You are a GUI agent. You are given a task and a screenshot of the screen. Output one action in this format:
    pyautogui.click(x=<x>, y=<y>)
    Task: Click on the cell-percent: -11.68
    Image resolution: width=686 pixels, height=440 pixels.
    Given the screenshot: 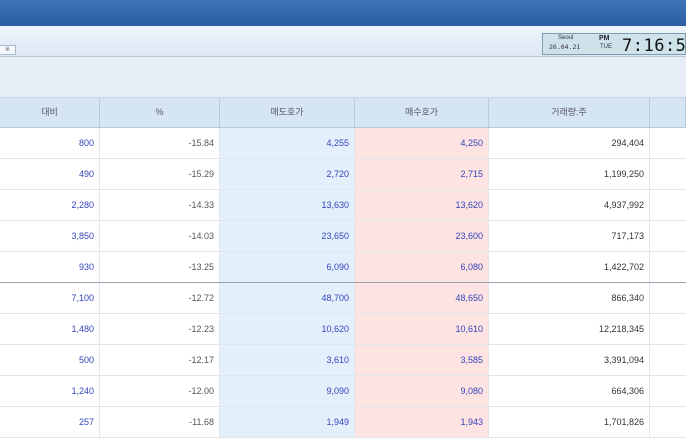 What is the action you would take?
    pyautogui.click(x=160, y=422)
    